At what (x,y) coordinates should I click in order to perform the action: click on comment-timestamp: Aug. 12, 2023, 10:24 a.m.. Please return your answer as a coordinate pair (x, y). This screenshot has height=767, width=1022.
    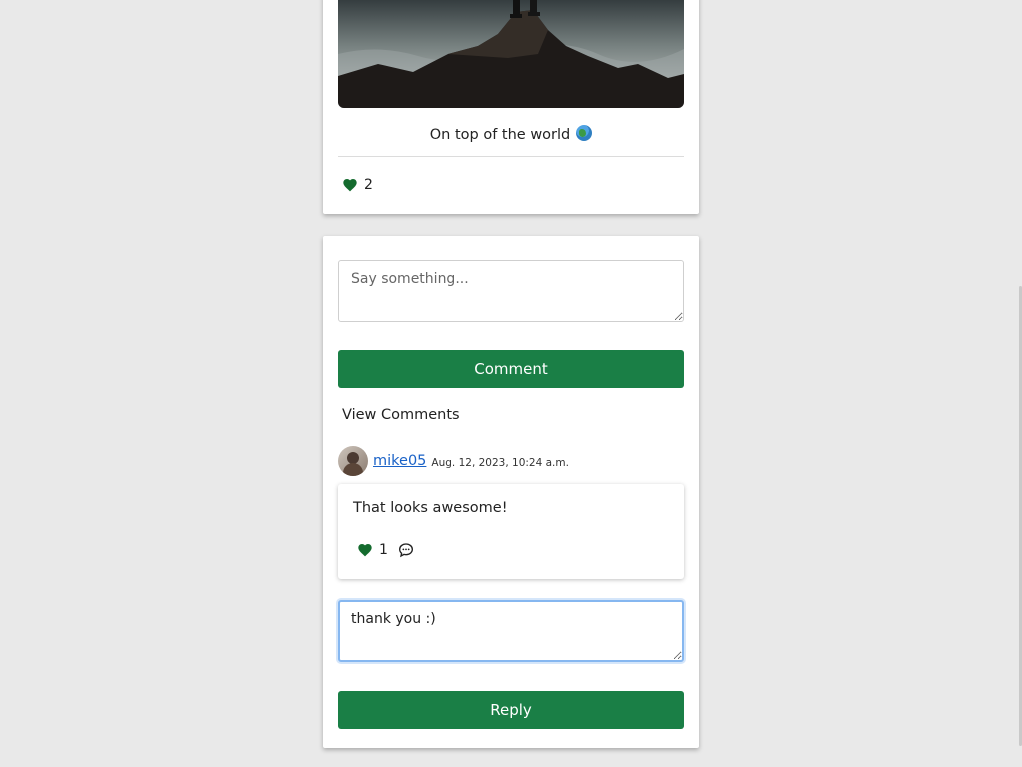
    Looking at the image, I should click on (500, 462).